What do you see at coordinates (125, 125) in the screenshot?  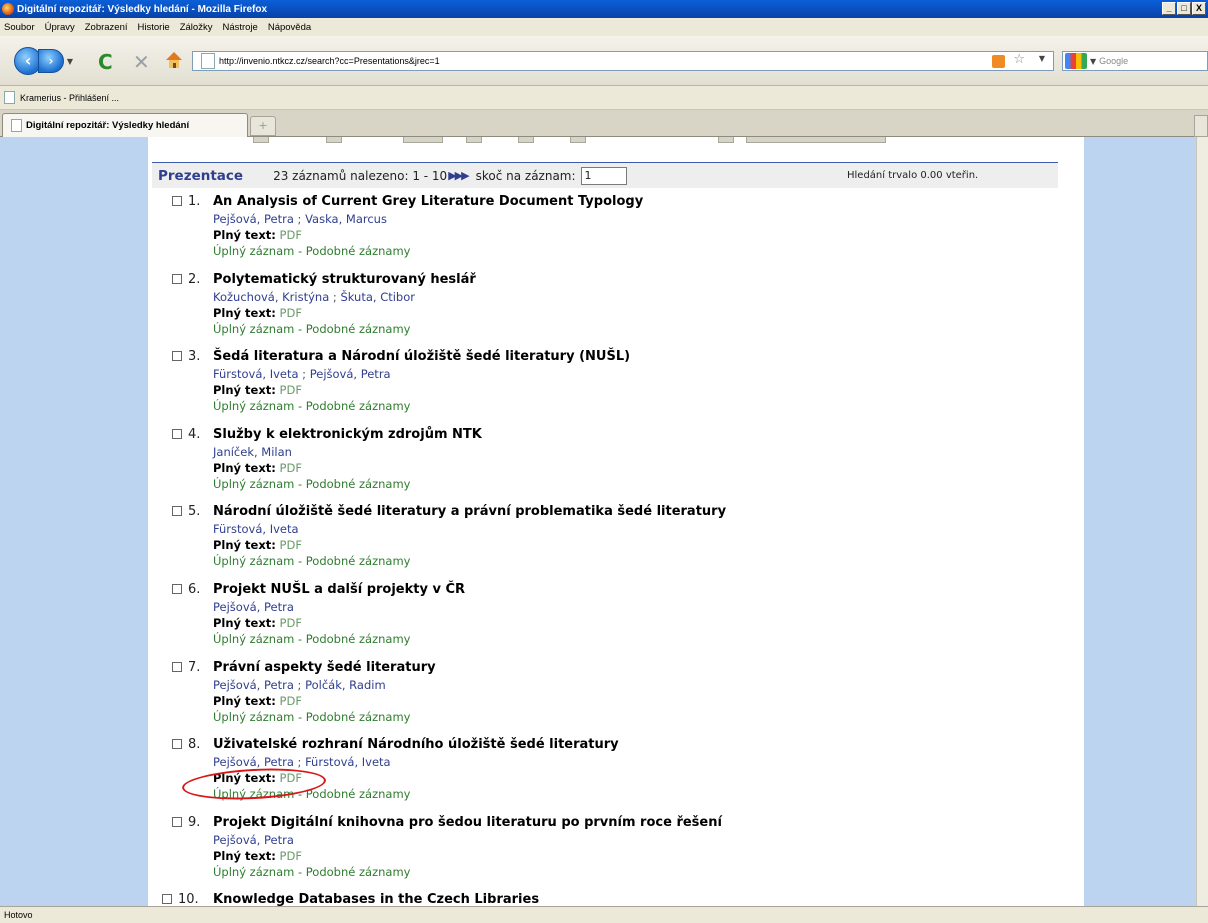 I see `tab-search-results: Digitální repozitář: Výsledky hledání` at bounding box center [125, 125].